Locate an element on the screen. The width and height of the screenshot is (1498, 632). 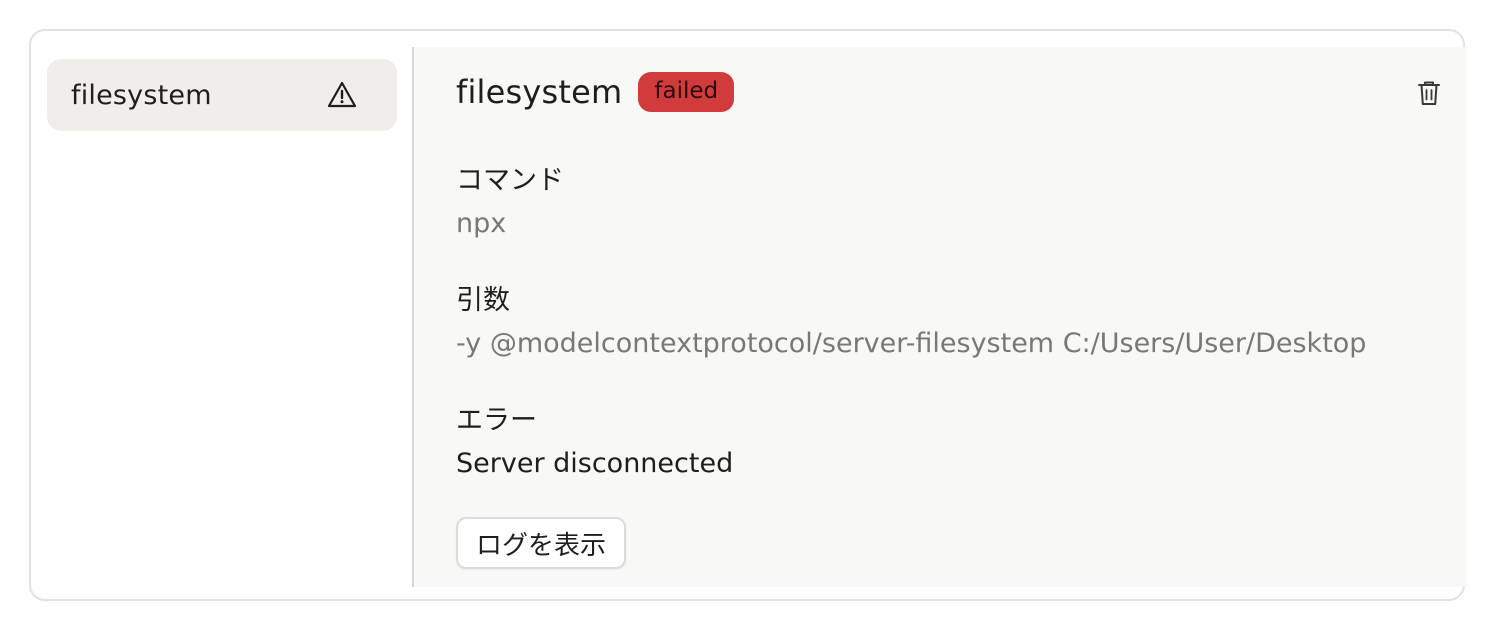
server-title: filesystem is located at coordinates (539, 92).